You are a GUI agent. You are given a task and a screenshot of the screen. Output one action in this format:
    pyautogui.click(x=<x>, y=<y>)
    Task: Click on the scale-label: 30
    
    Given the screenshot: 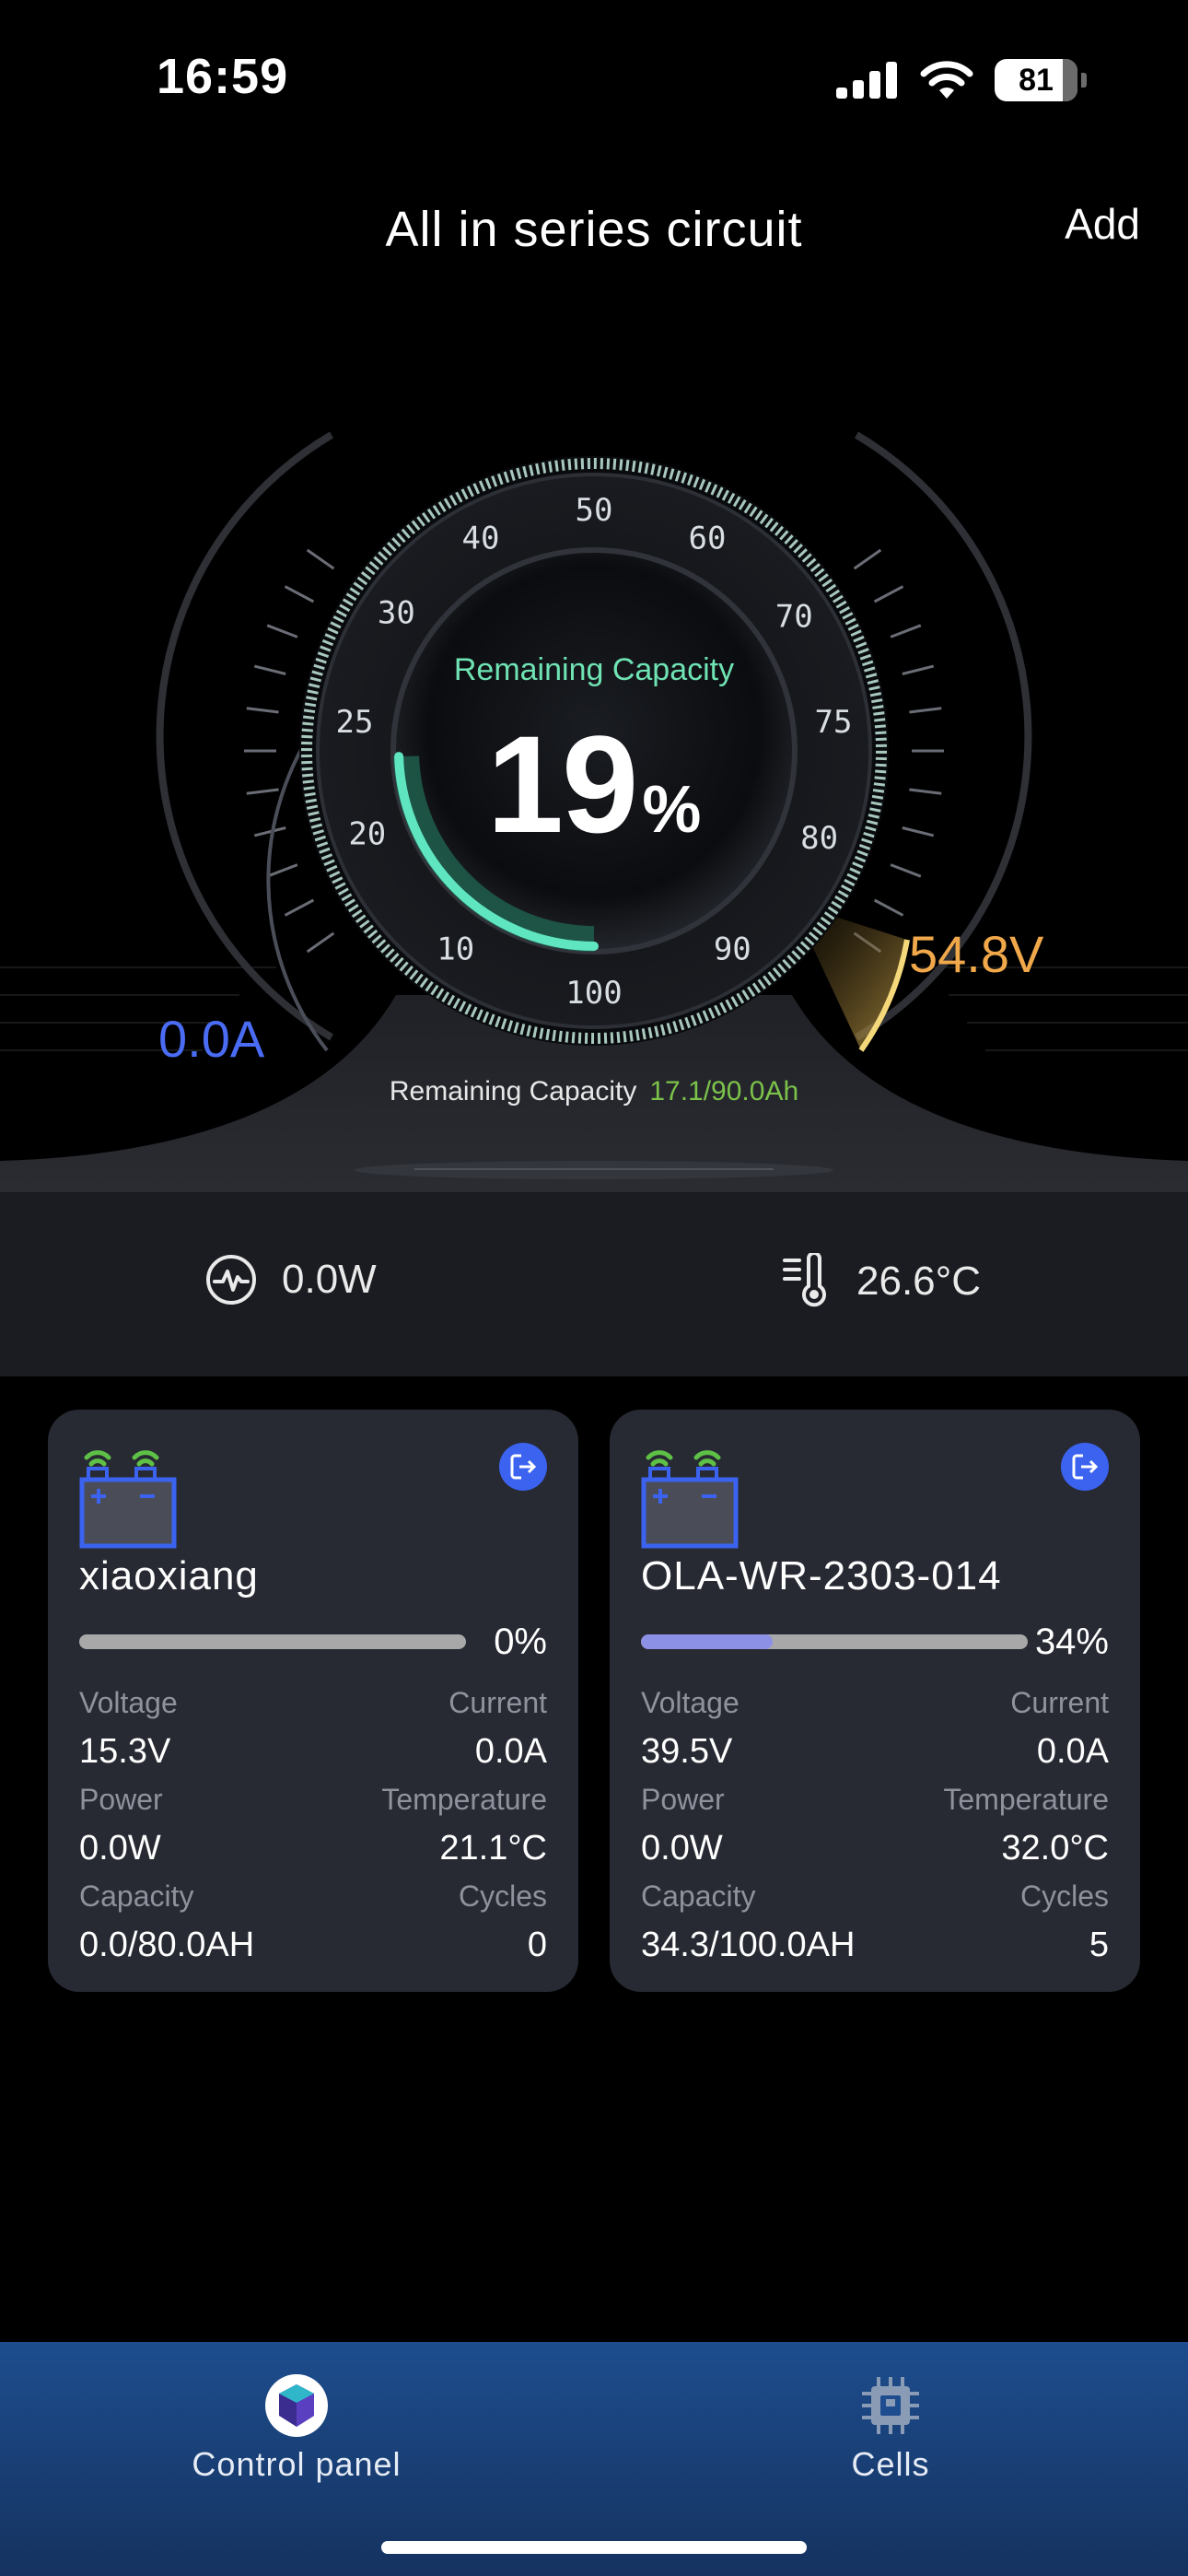 What is the action you would take?
    pyautogui.click(x=396, y=613)
    